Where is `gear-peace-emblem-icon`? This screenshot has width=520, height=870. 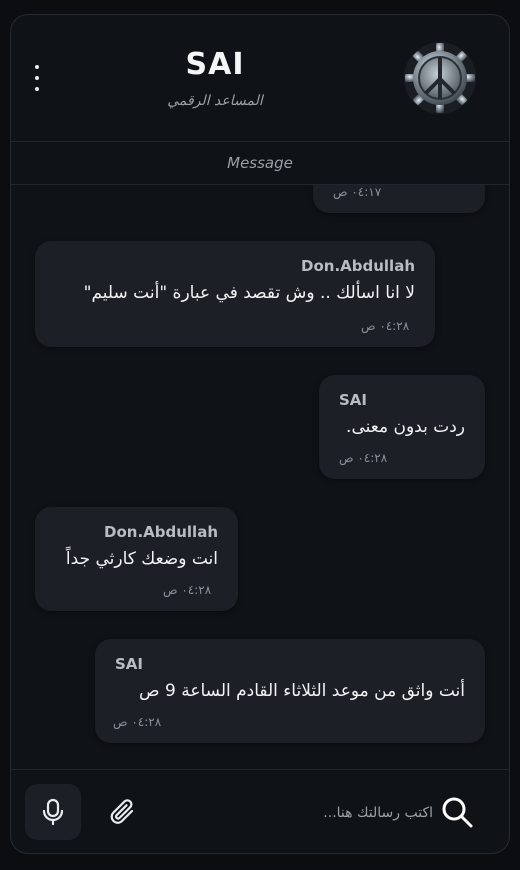
gear-peace-emblem-icon is located at coordinates (440, 78).